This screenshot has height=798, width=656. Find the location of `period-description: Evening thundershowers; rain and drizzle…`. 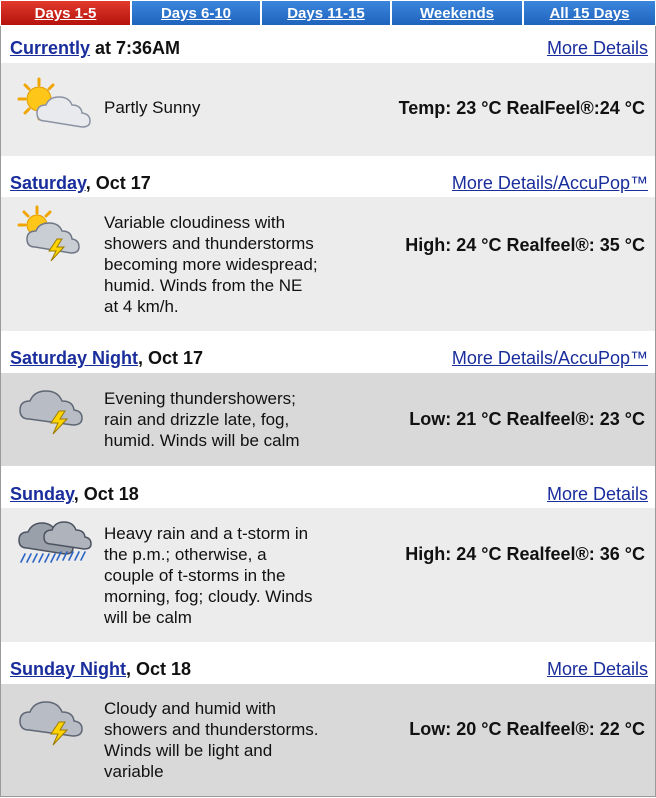

period-description: Evening thundershowers; rain and drizzle… is located at coordinates (229, 419).